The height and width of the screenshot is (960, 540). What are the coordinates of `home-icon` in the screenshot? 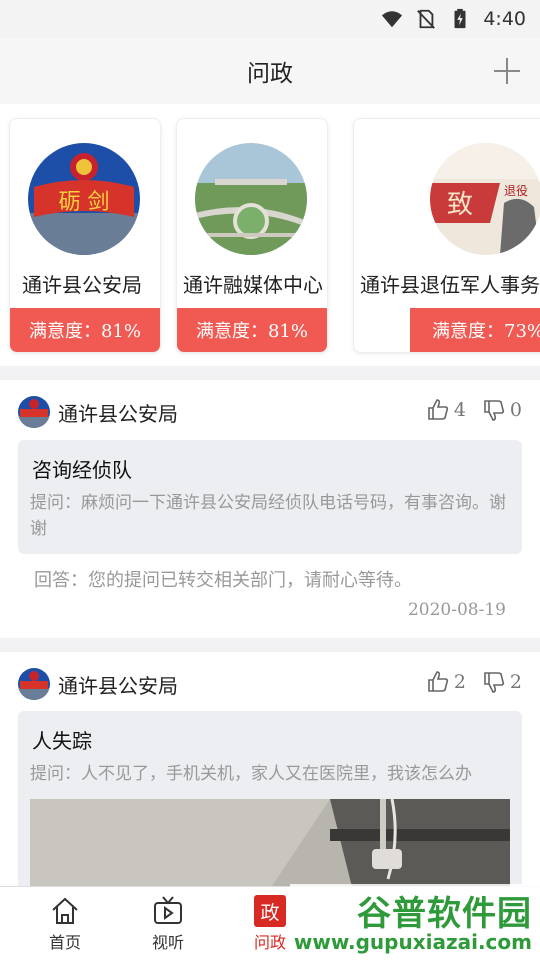 It's located at (65, 910).